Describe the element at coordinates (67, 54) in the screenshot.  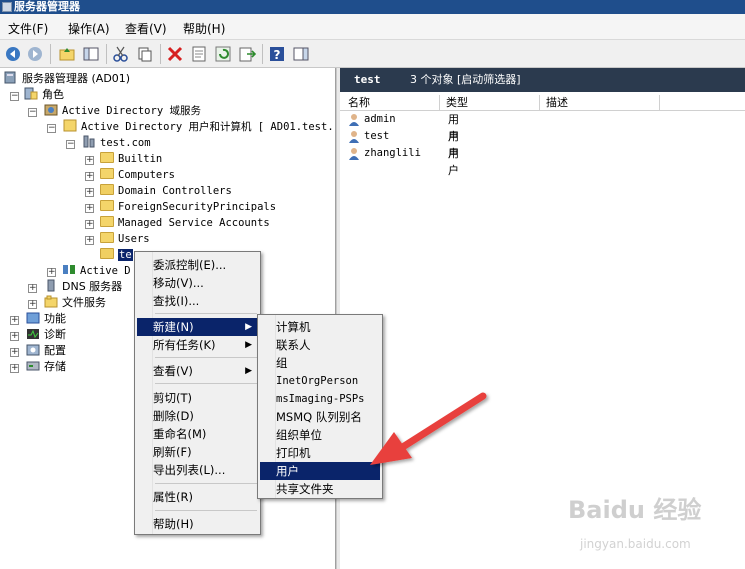
I see `up-folder-icon` at that location.